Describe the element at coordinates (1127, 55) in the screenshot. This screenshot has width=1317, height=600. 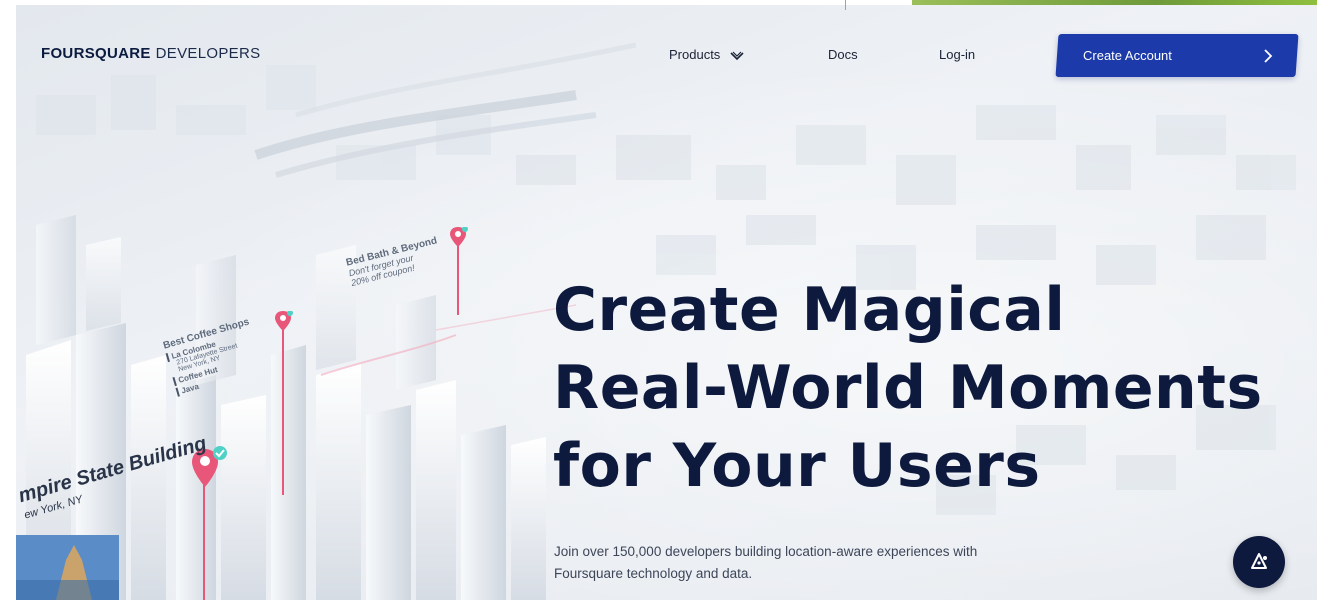
I see `create-account-label: Create Account` at that location.